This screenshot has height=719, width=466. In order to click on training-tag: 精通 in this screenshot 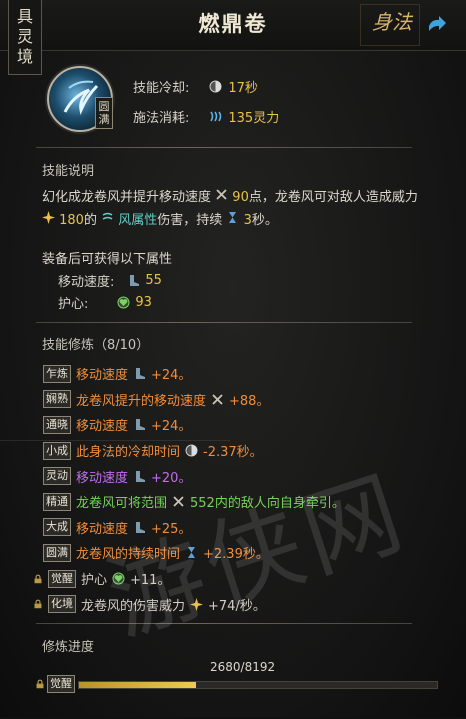, I will do `click(57, 501)`.